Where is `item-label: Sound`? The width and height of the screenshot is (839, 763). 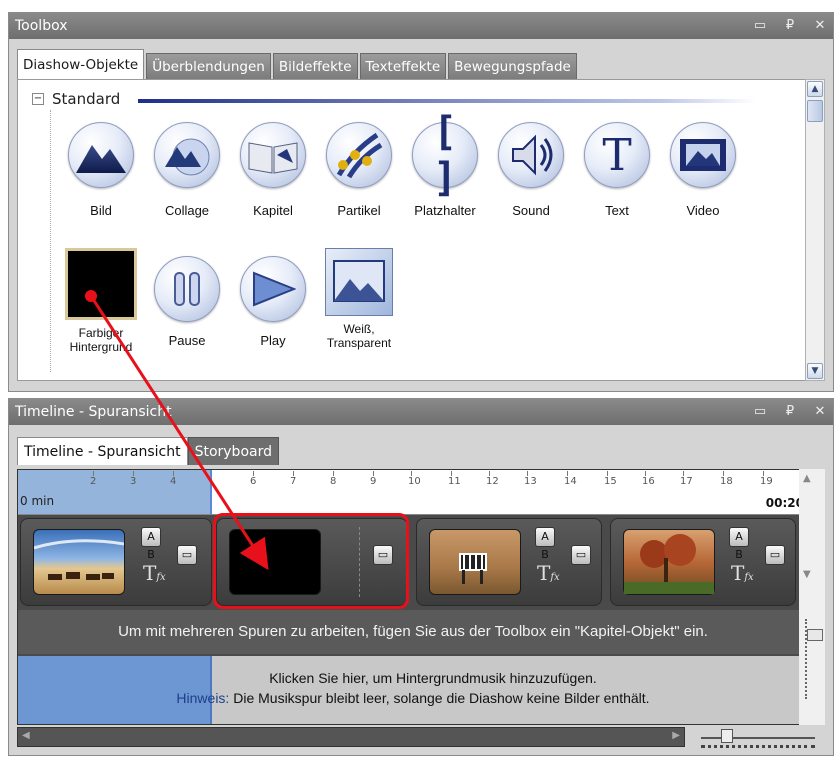
item-label: Sound is located at coordinates (531, 210).